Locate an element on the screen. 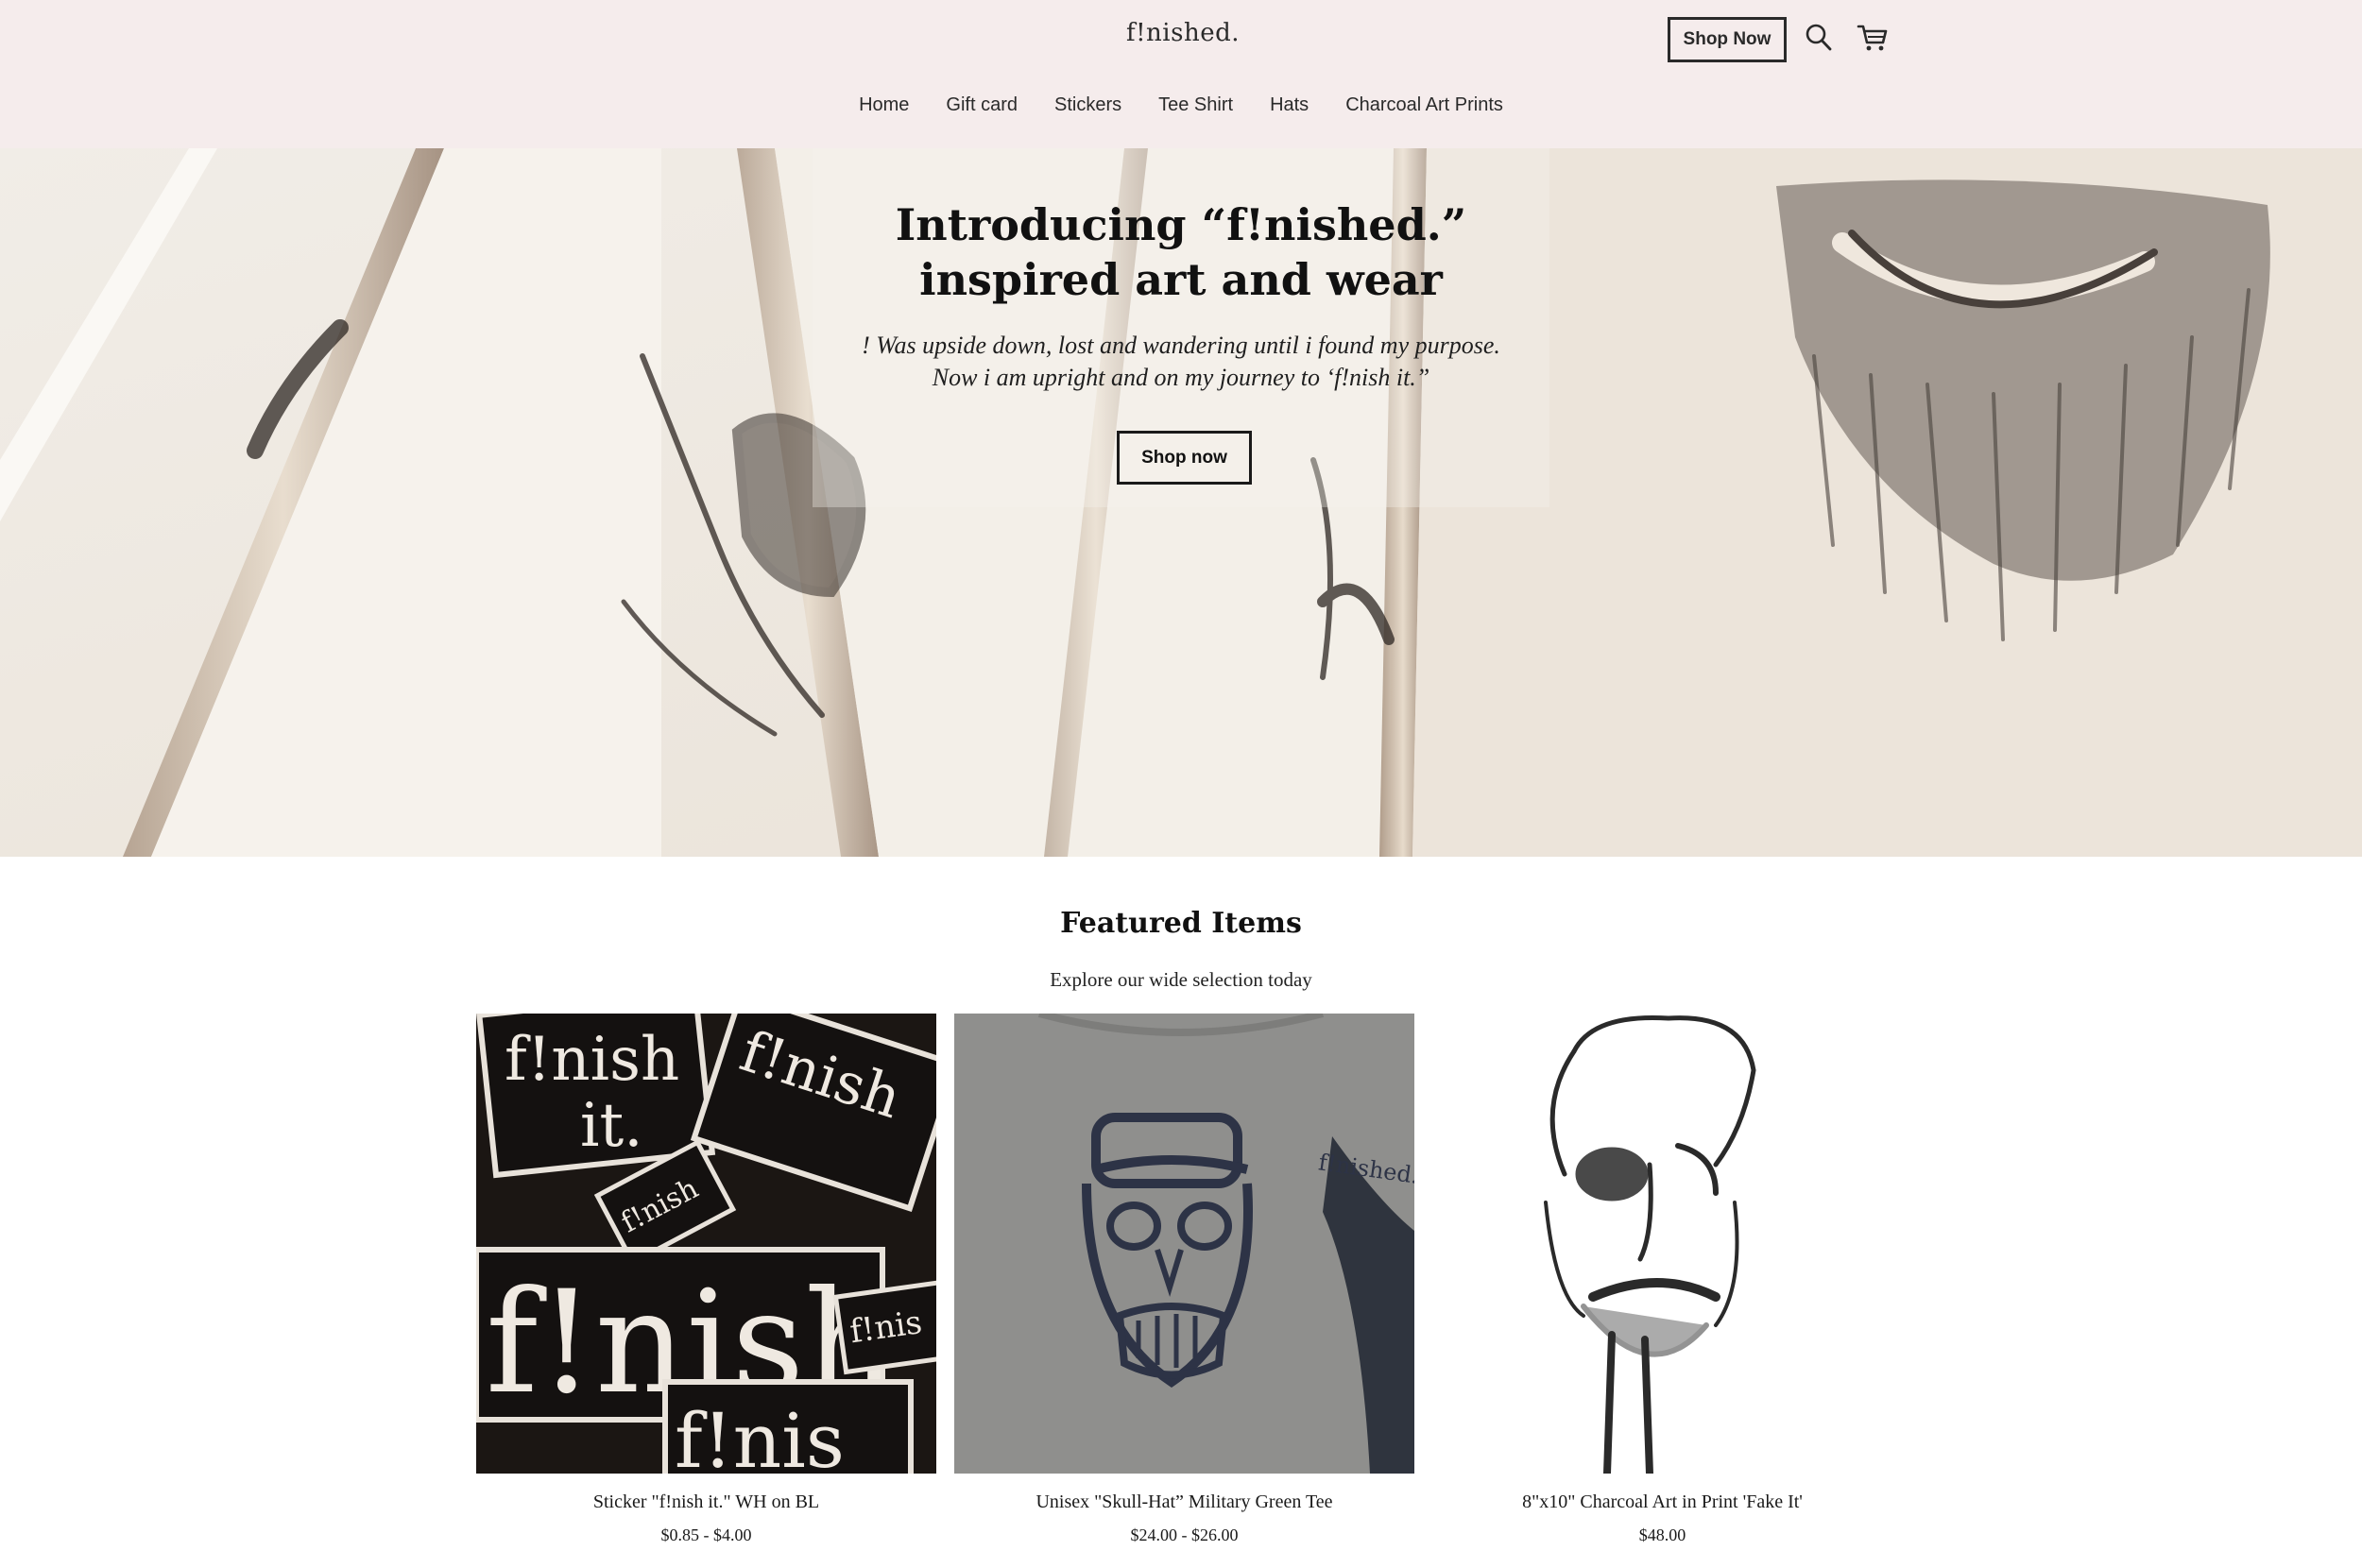 Image resolution: width=2362 pixels, height=1568 pixels. nav-item-stickers: Stickers is located at coordinates (1088, 106).